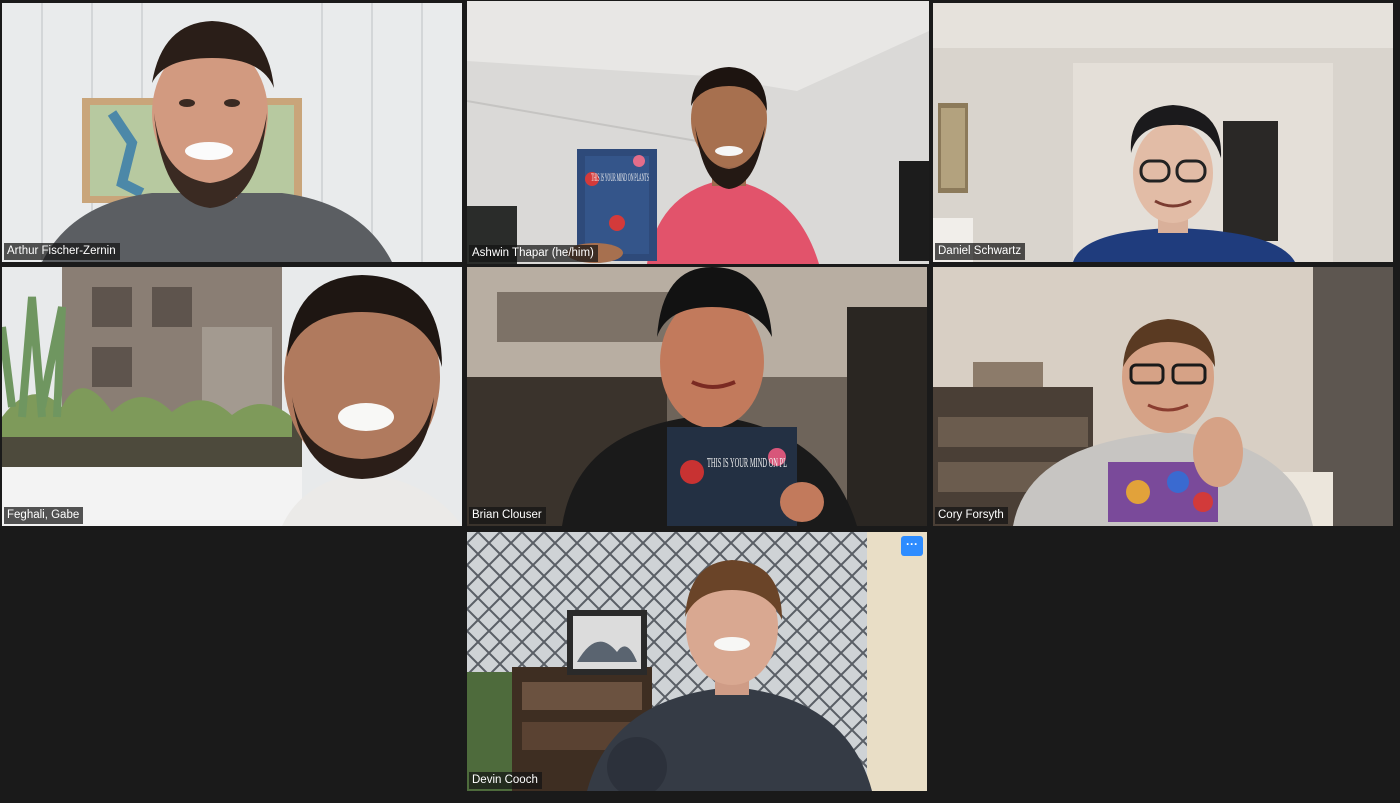 The width and height of the screenshot is (1400, 803). Describe the element at coordinates (747, 463) in the screenshot. I see `book-cover-text: THIS IS YOUR MIND ON PL` at that location.